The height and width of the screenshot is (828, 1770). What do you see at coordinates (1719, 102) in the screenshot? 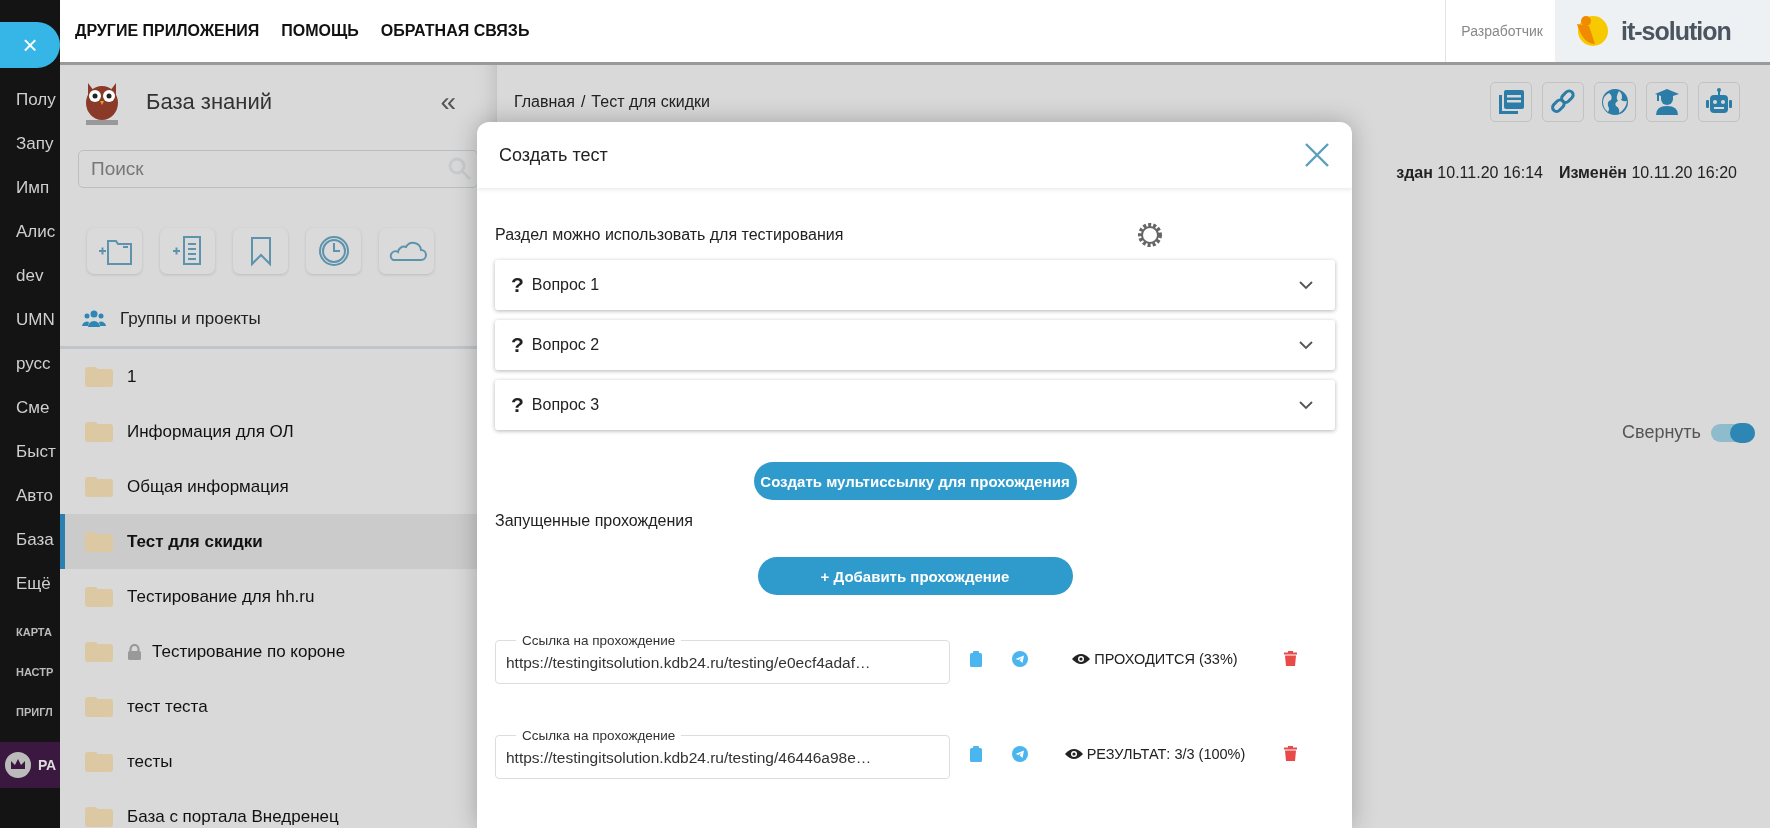
I see `robot-icon` at bounding box center [1719, 102].